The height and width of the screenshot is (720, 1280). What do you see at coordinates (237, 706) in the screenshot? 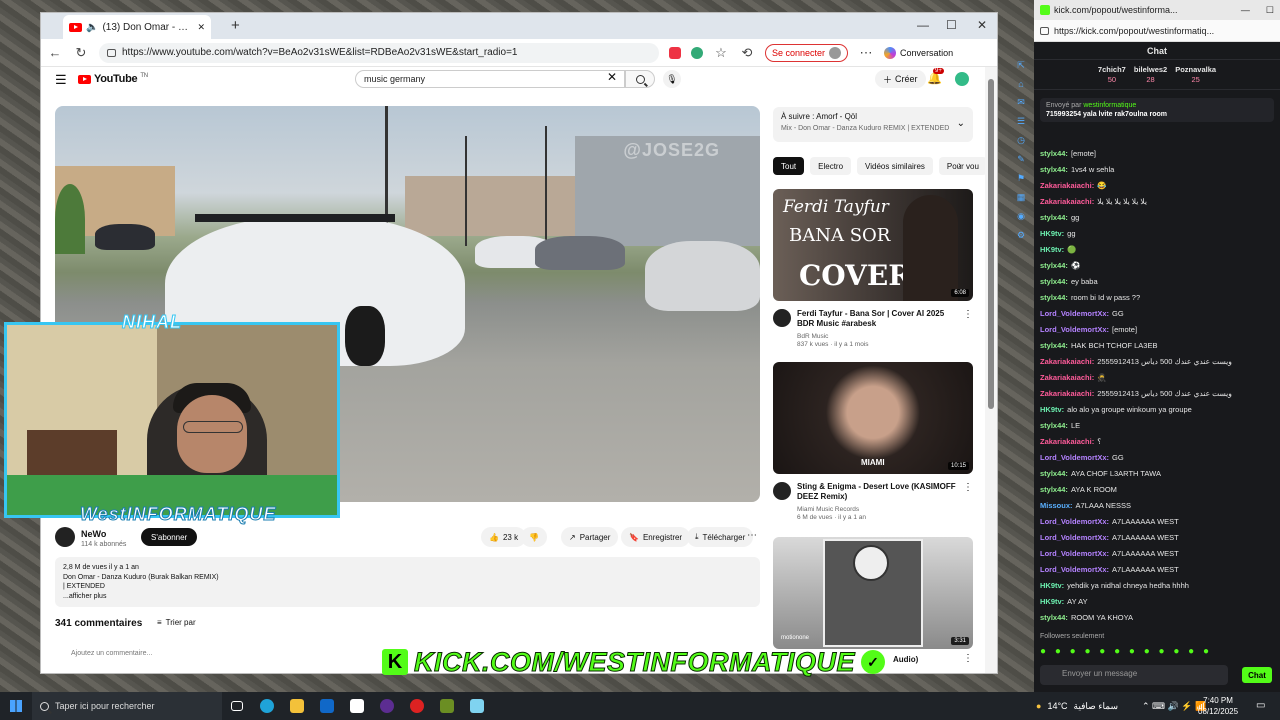
I see `task-view-icon` at bounding box center [237, 706].